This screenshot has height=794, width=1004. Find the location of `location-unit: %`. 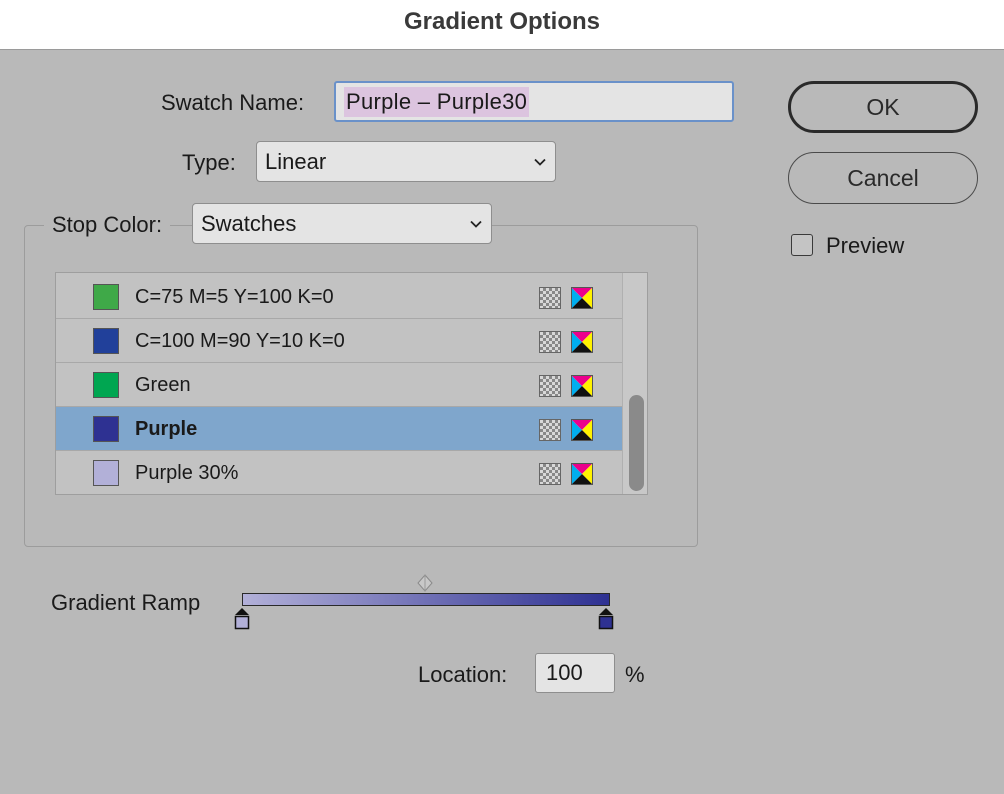

location-unit: % is located at coordinates (635, 674).